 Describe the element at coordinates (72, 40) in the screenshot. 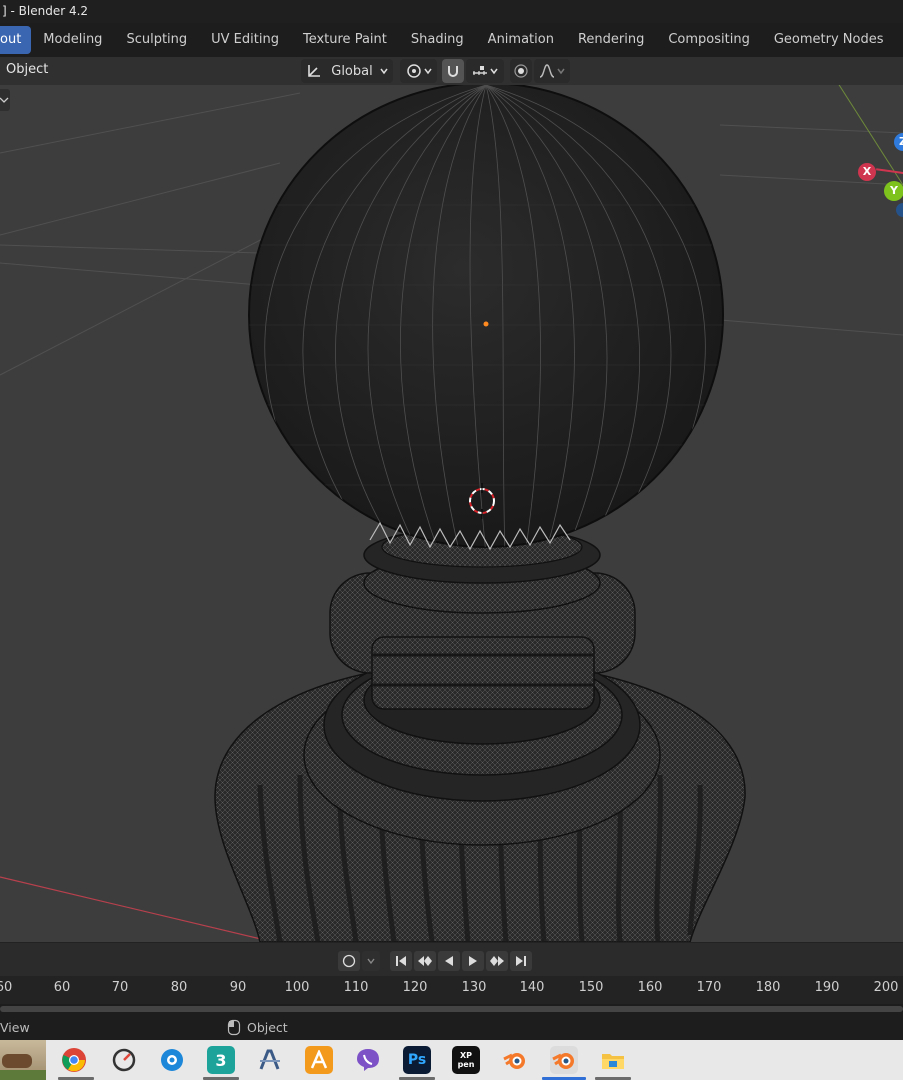

I see `tab-modeling: Modeling` at that location.